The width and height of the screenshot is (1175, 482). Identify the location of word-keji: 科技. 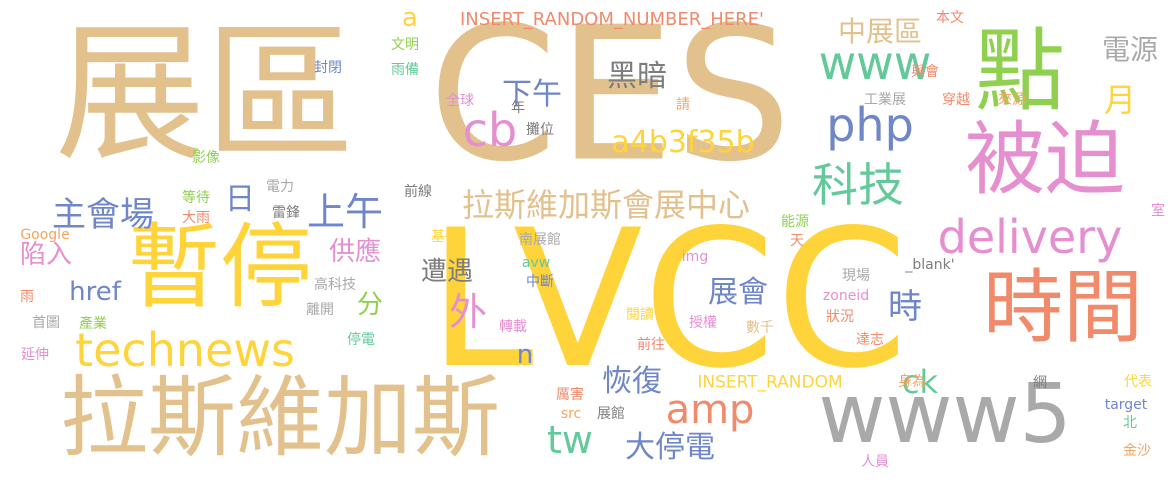
(858, 185).